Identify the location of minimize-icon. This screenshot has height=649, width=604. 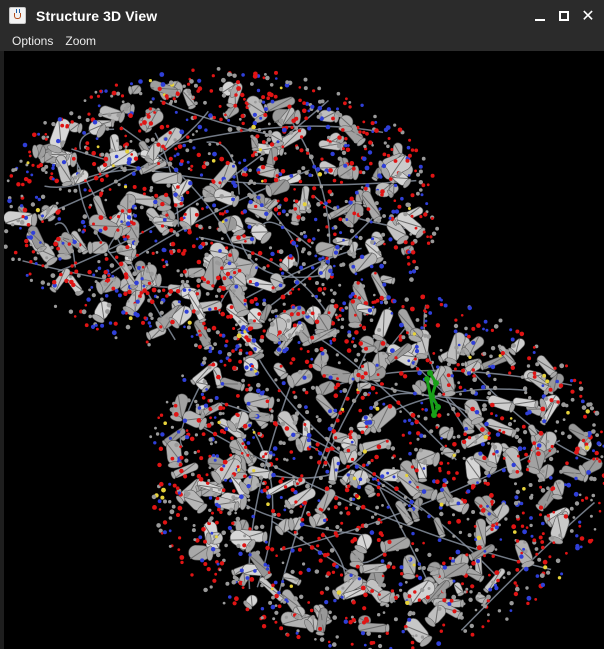
(540, 19).